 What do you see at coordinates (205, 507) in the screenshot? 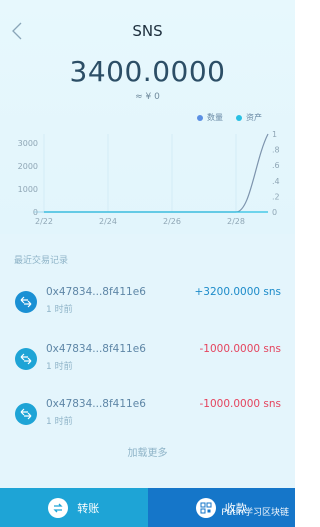
I see `qr-code-icon` at bounding box center [205, 507].